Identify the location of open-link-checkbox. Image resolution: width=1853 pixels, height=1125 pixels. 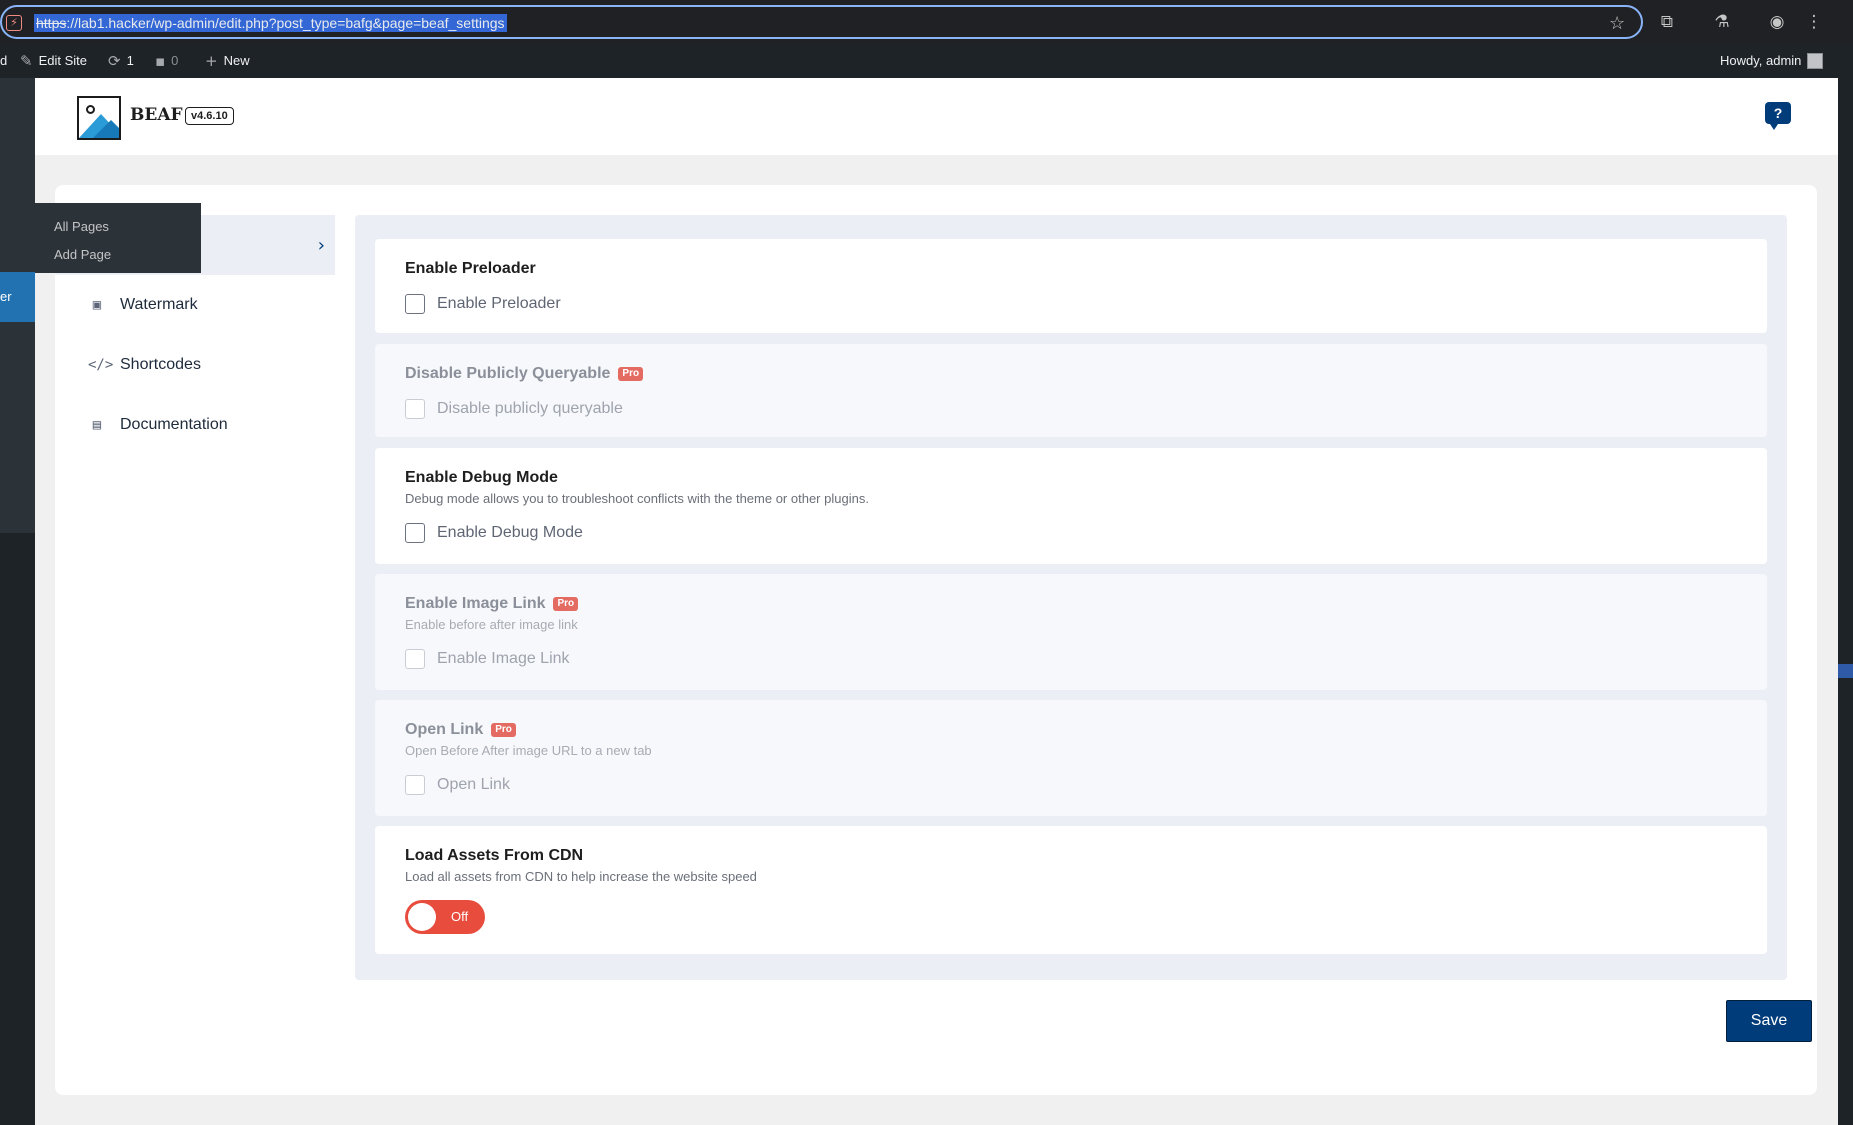
(415, 785).